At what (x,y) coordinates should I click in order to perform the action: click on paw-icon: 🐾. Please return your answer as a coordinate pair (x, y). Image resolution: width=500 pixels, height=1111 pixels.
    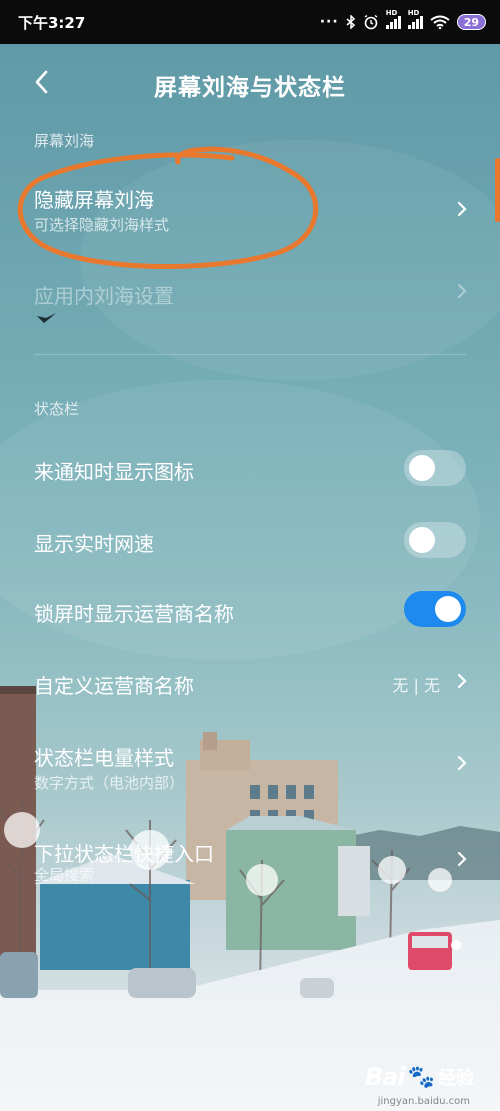
    Looking at the image, I should click on (421, 1077).